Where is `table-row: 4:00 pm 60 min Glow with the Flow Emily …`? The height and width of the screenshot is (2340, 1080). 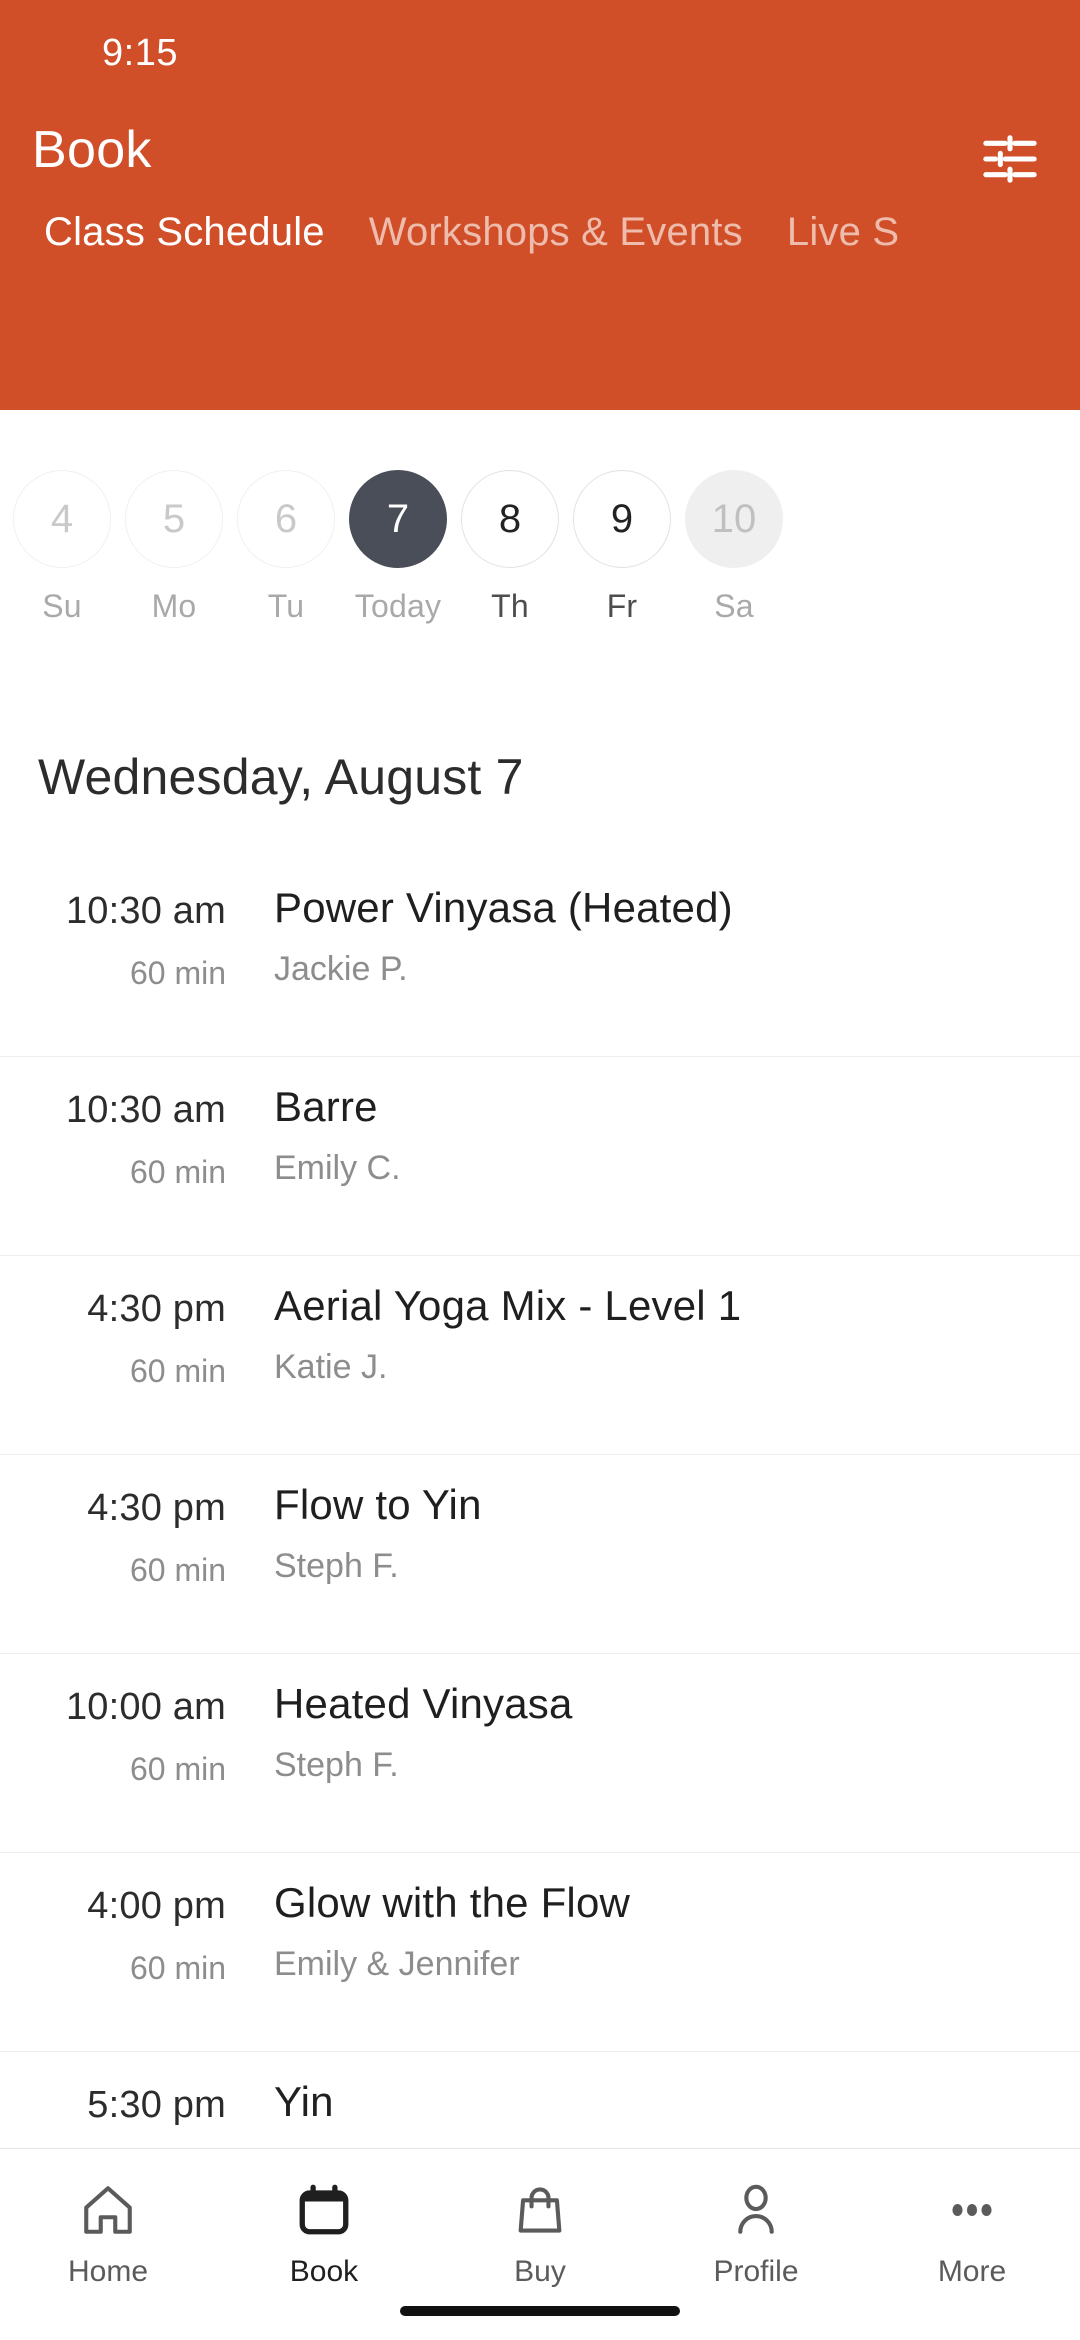 table-row: 4:00 pm 60 min Glow with the Flow Emily … is located at coordinates (540, 1952).